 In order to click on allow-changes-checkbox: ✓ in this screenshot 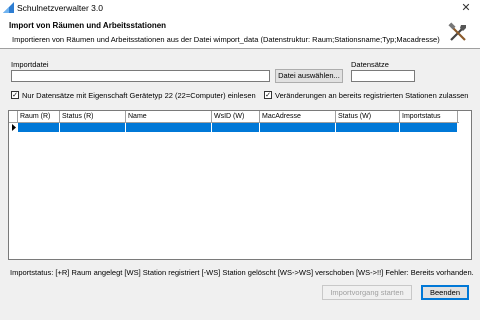, I will do `click(268, 95)`.